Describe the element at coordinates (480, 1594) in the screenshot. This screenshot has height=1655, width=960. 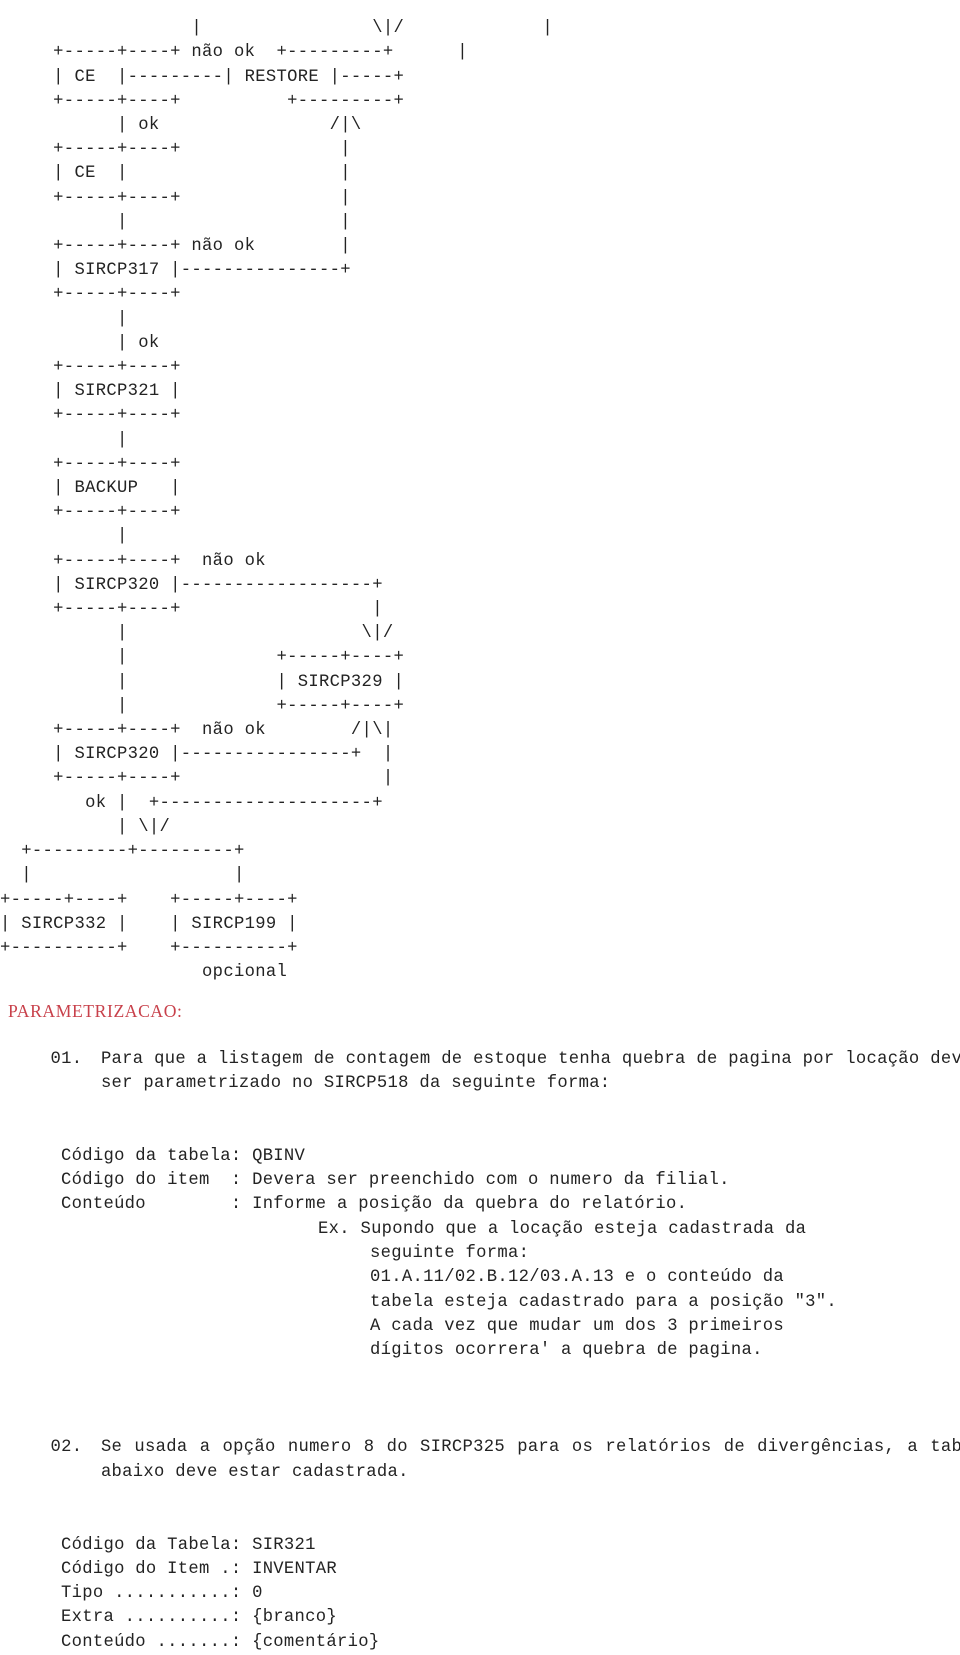
I see `item-02-field-row: Tipo ...........: 0` at that location.